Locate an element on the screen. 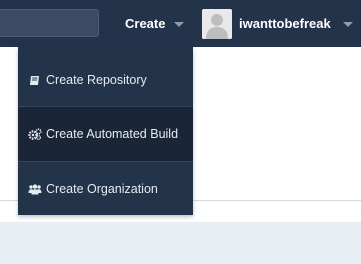 The image size is (361, 264). search-input is located at coordinates (49, 23).